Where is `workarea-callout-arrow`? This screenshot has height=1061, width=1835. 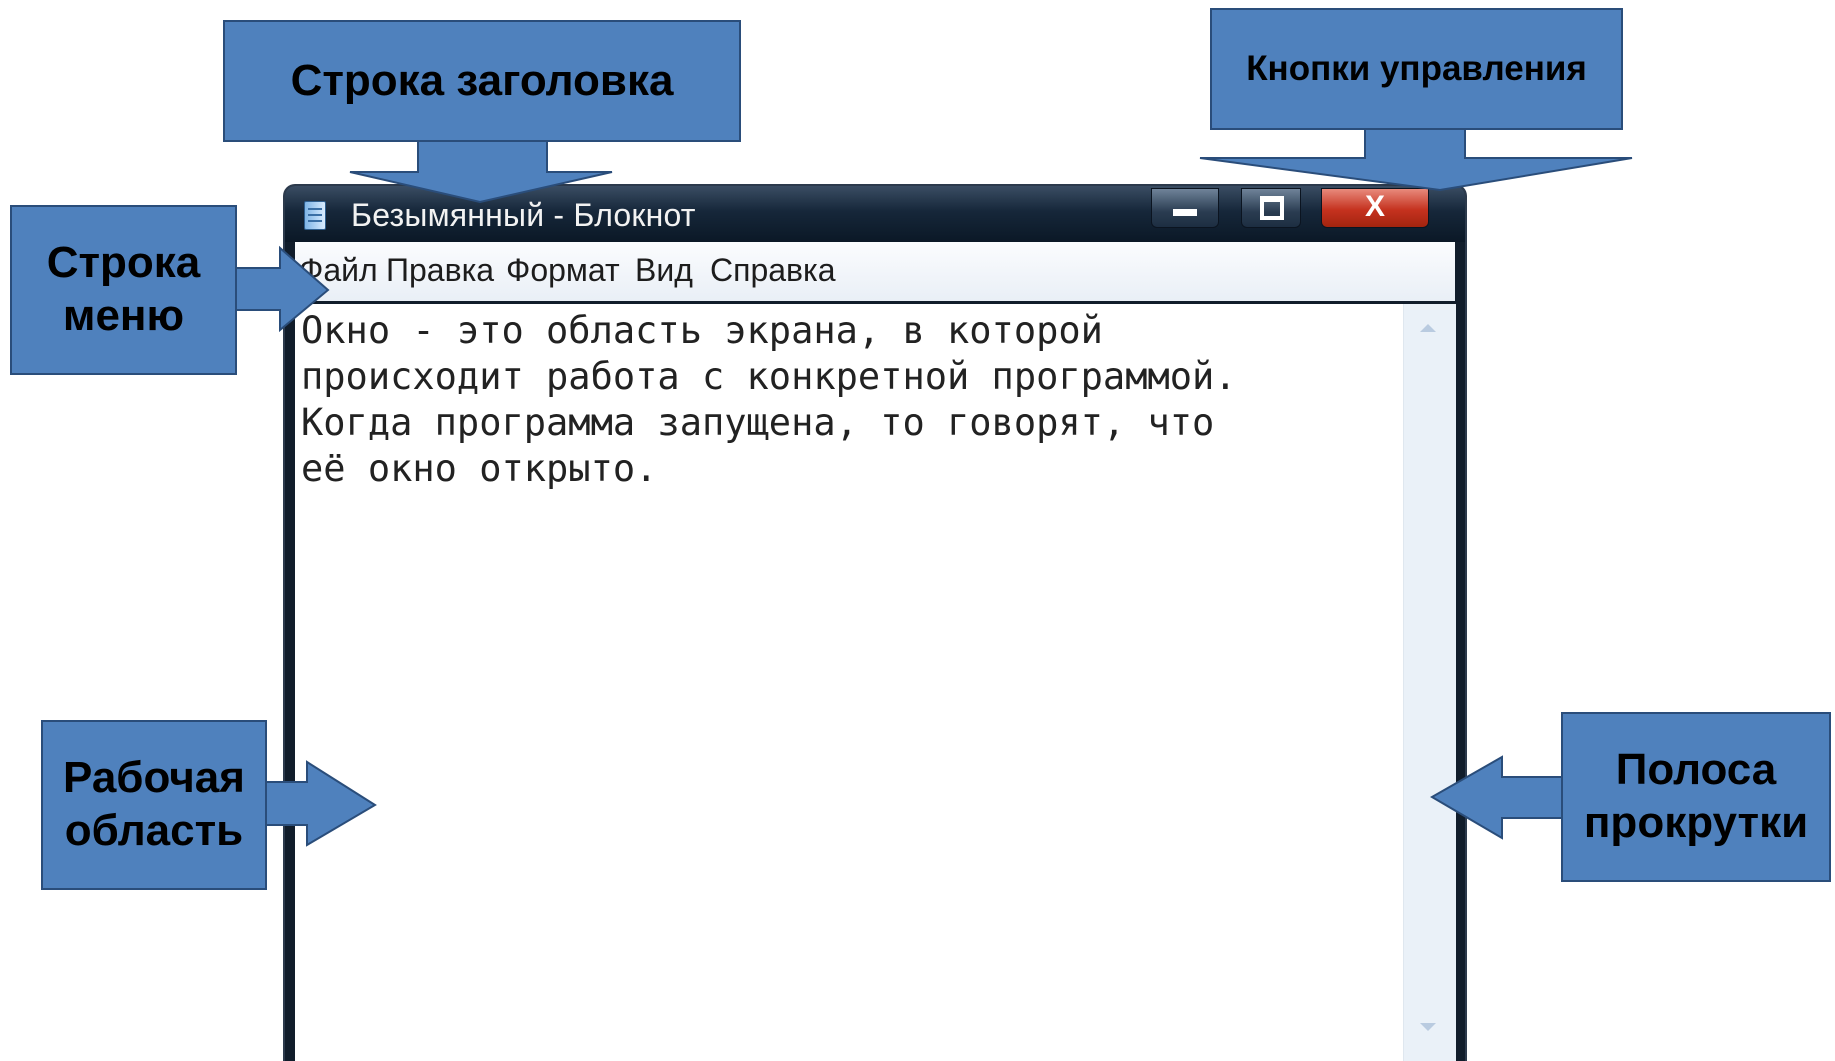 workarea-callout-arrow is located at coordinates (320, 803).